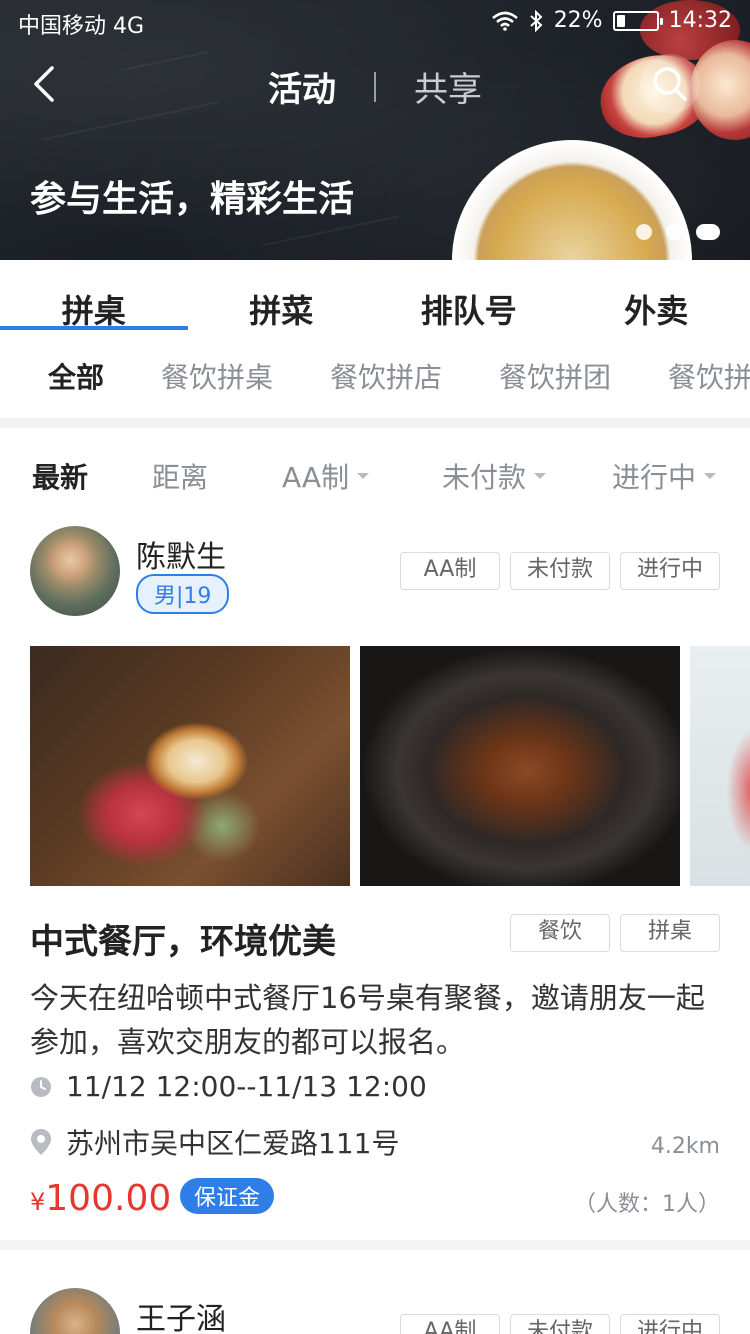  I want to click on banner-slogan: 参与生活，精彩生活, so click(192, 199).